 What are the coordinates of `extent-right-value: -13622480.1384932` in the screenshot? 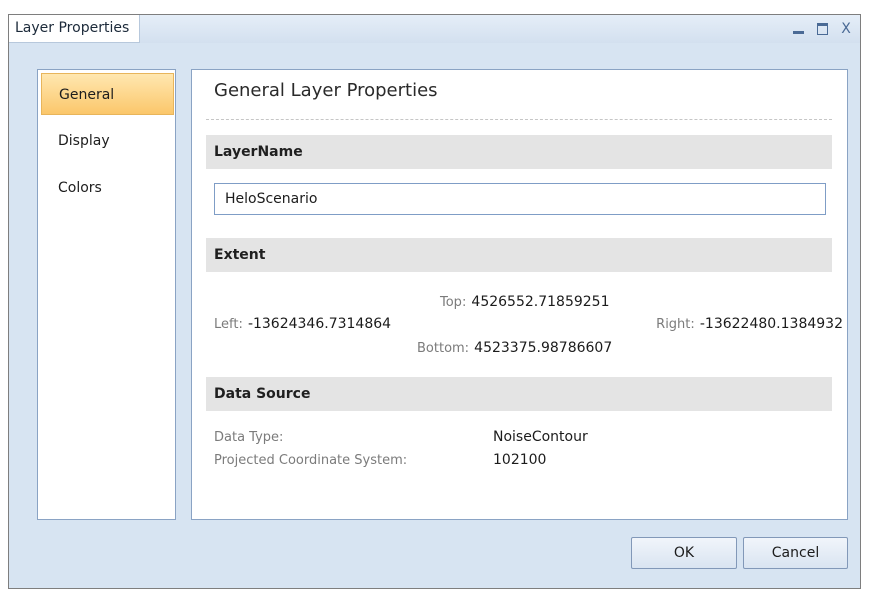 It's located at (771, 324).